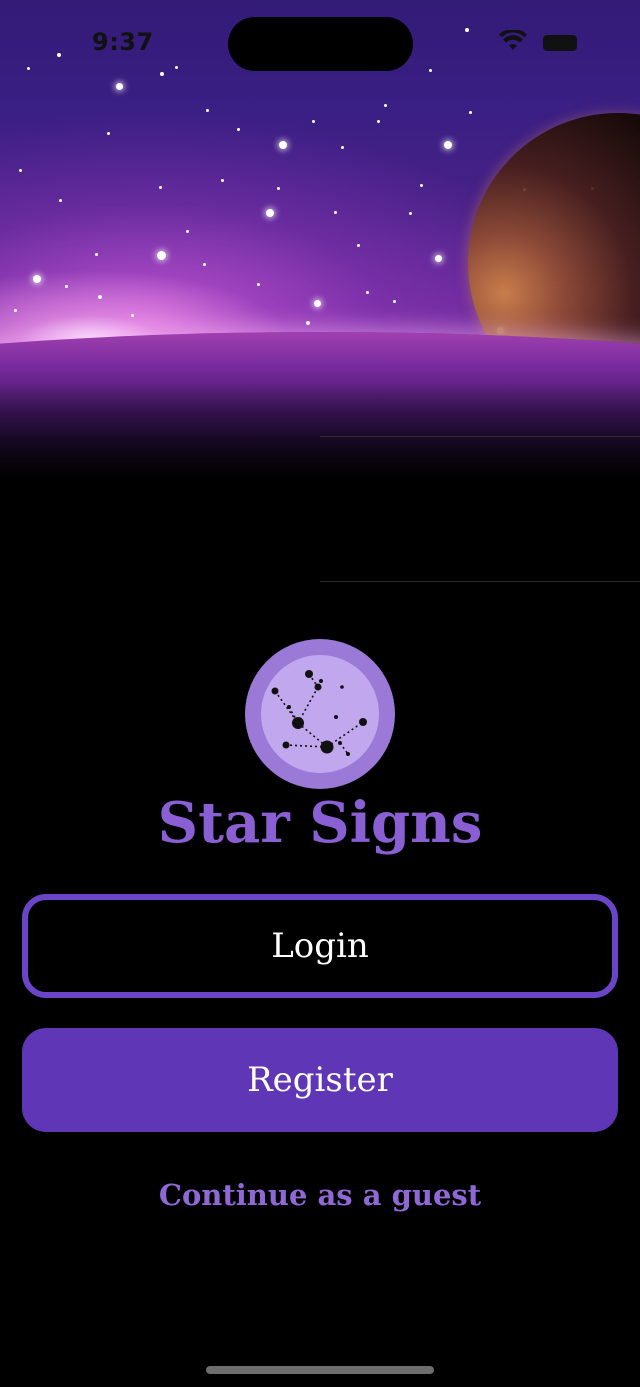 The height and width of the screenshot is (1387, 640). I want to click on dynamic-island, so click(320, 44).